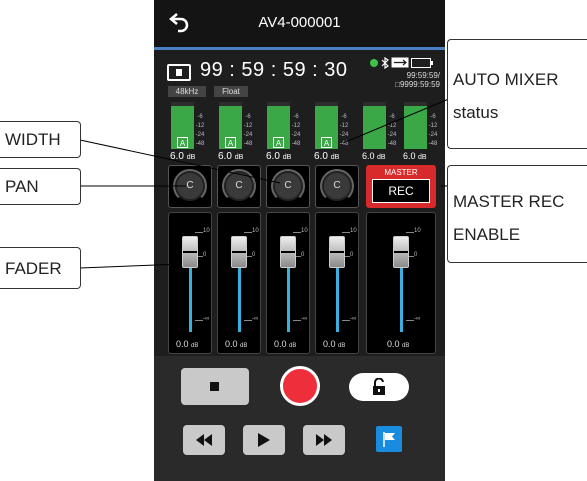 This screenshot has height=481, width=587. Describe the element at coordinates (506, 79) in the screenshot. I see `auto-mixer-label: AUTO MIXER` at that location.